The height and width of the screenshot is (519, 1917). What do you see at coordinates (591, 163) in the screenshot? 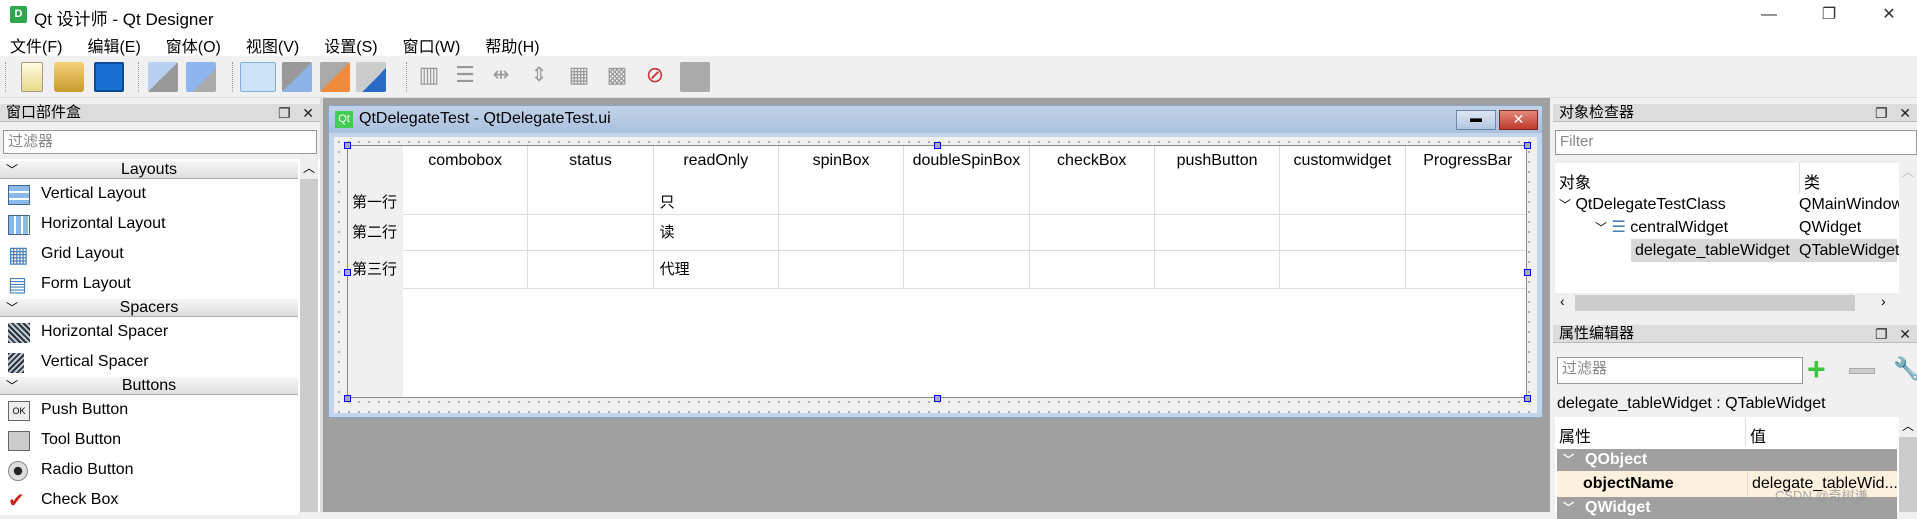
I see `column-header: status` at bounding box center [591, 163].